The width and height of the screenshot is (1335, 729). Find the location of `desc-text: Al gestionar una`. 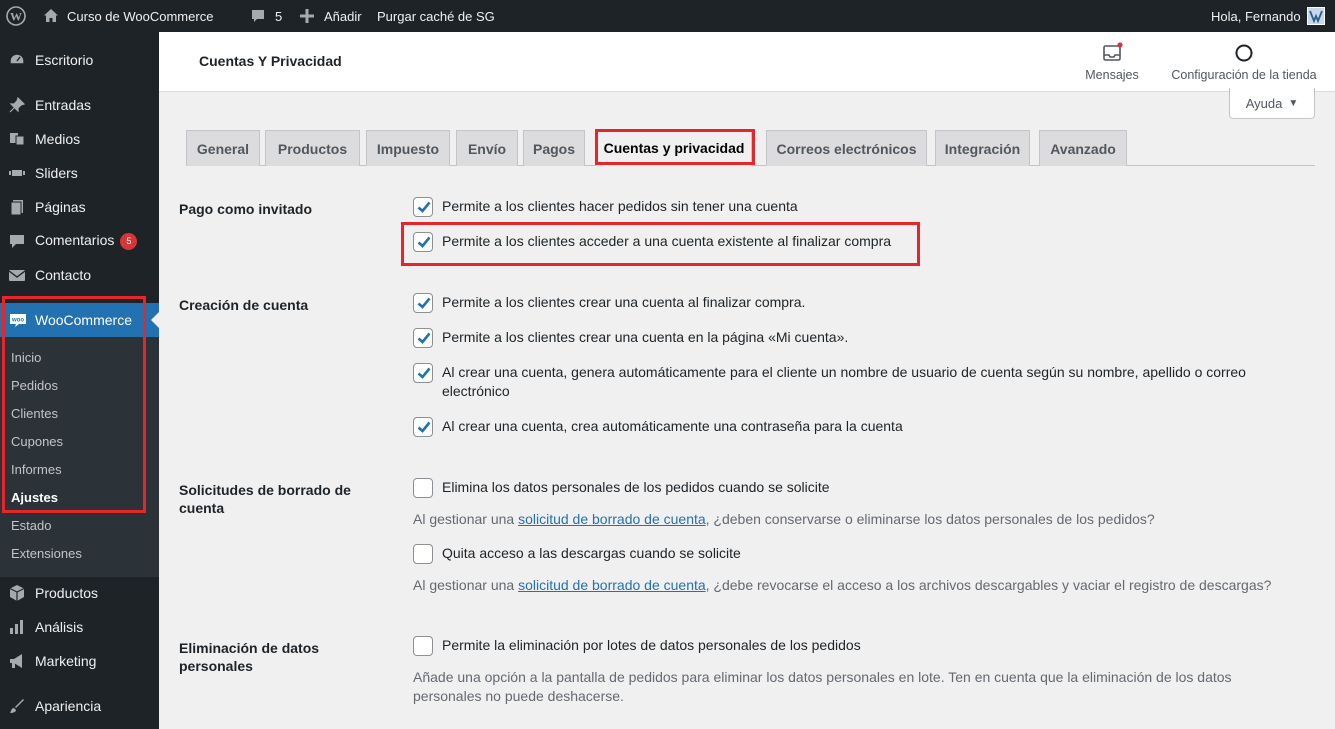

desc-text: Al gestionar una is located at coordinates (466, 519).